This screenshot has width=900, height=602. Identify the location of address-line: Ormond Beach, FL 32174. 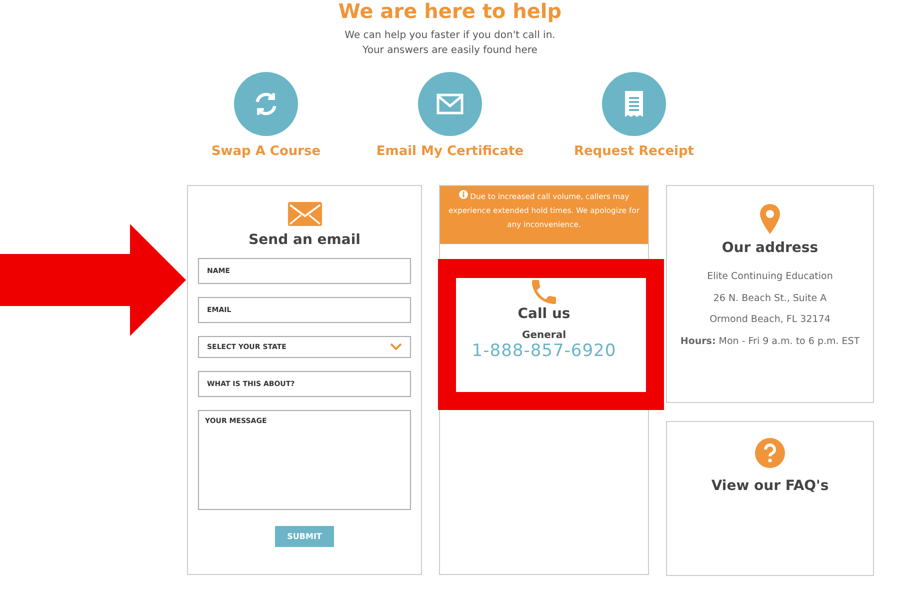
(770, 320).